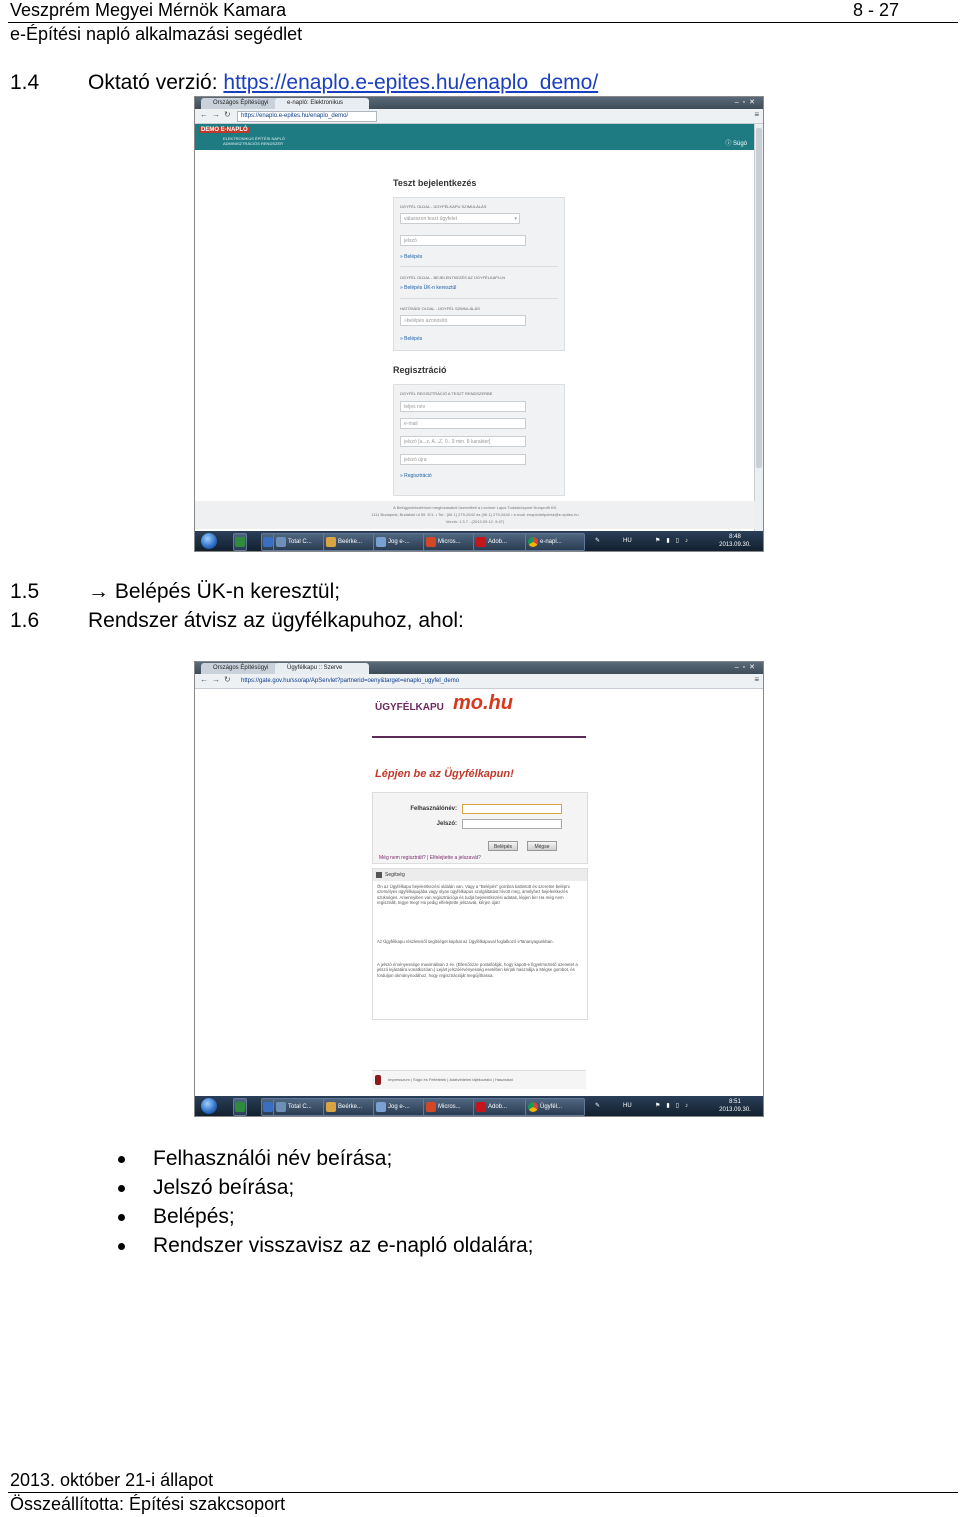  Describe the element at coordinates (416, 476) in the screenshot. I see `register-link: » Regisztráció` at that location.